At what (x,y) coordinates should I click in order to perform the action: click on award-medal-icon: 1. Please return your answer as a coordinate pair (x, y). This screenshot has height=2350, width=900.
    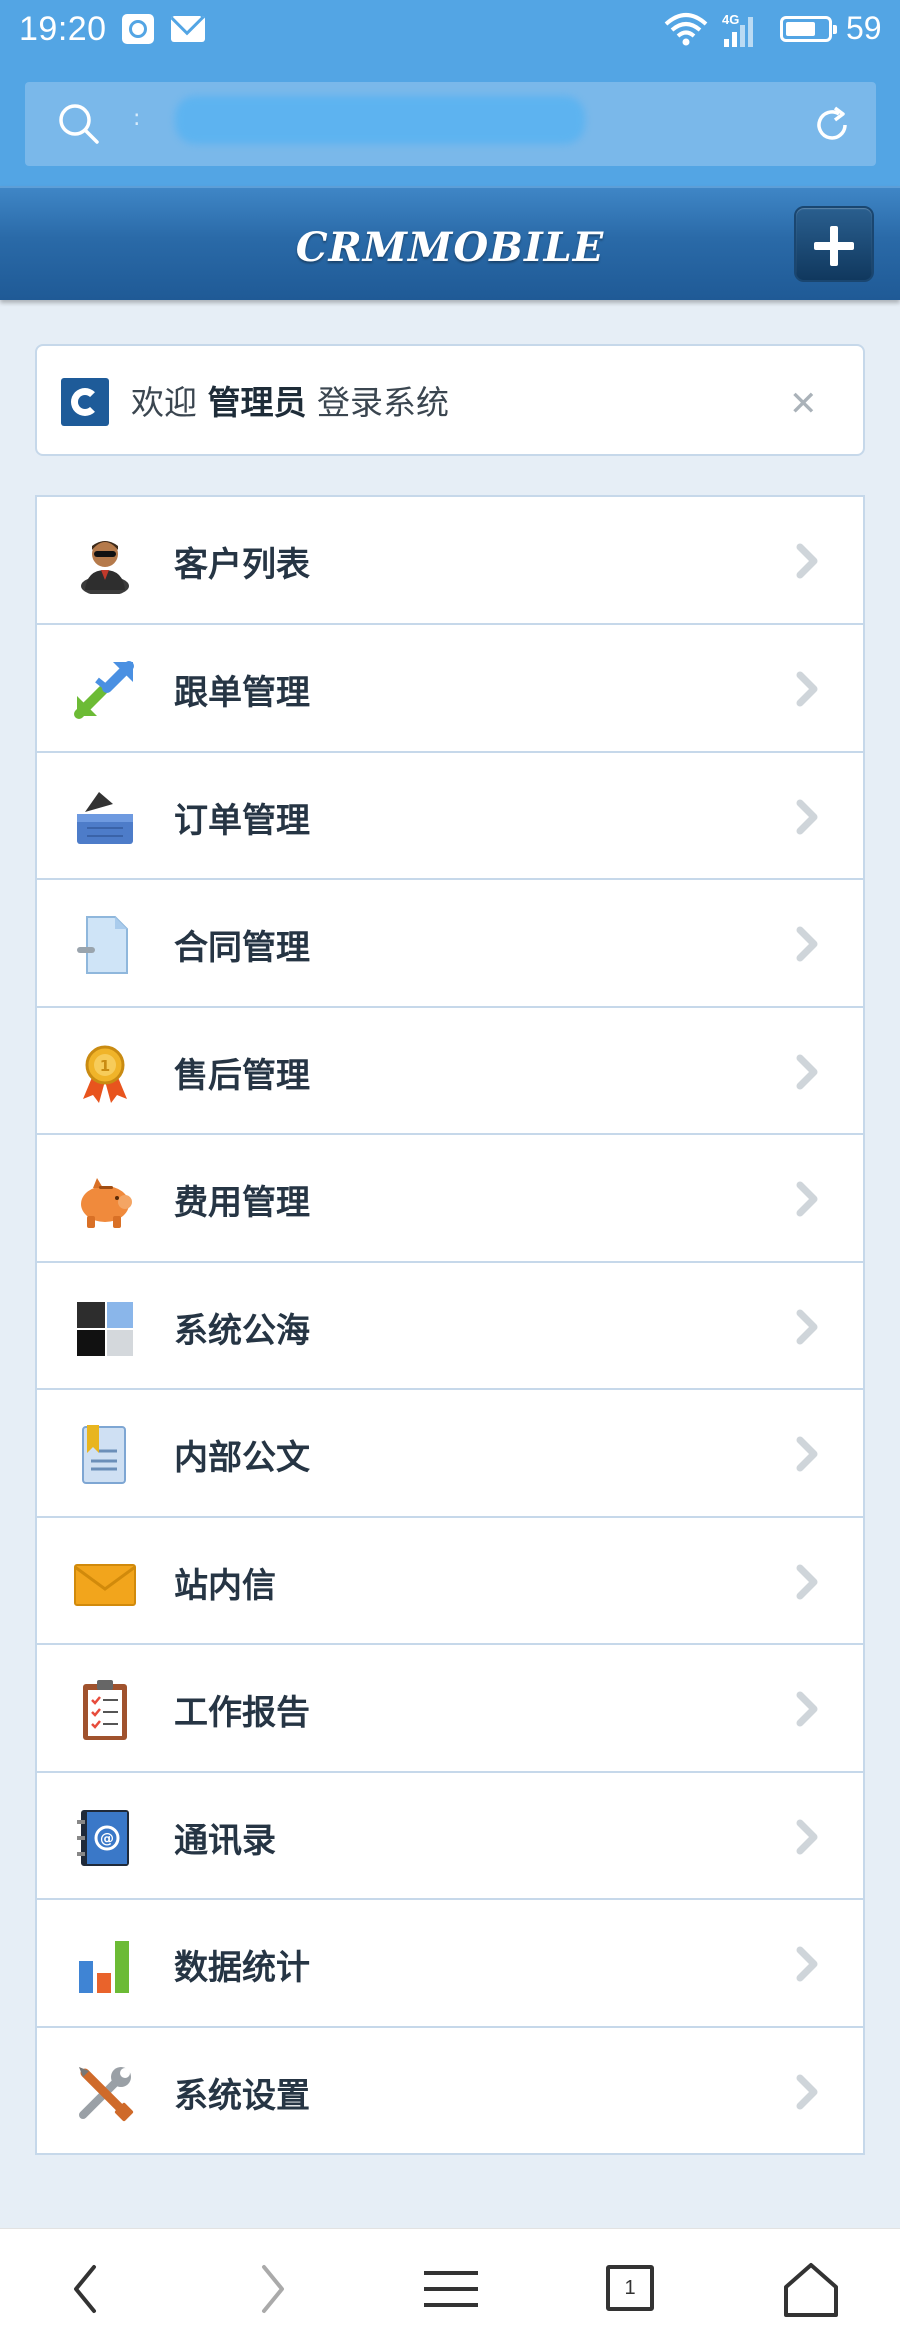
    Looking at the image, I should click on (105, 1074).